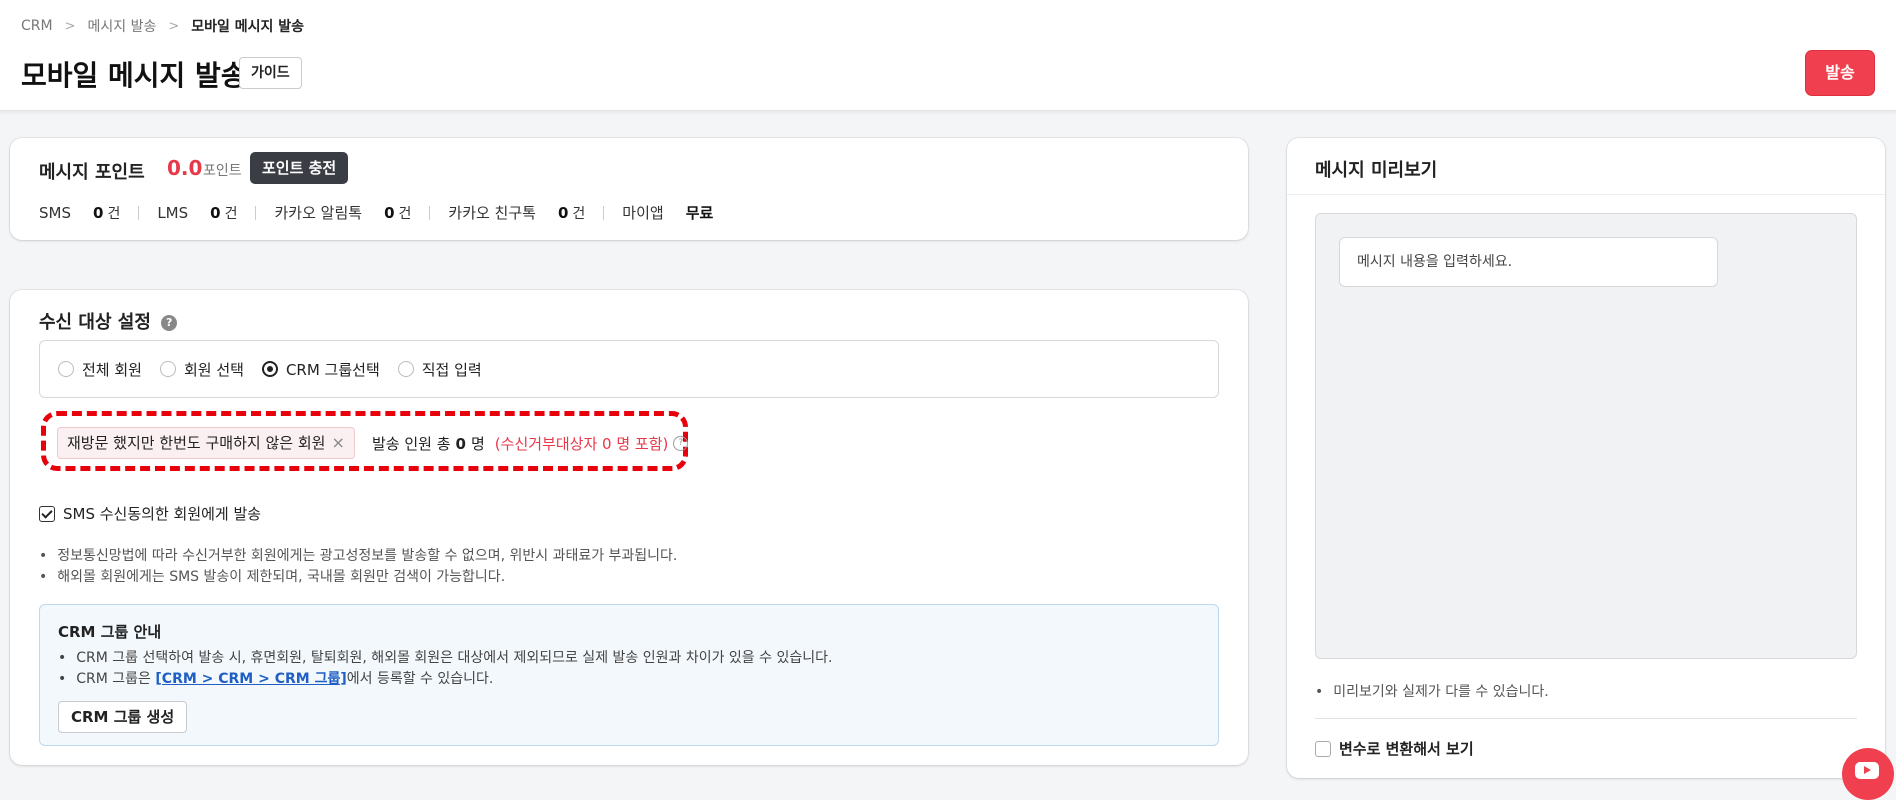  What do you see at coordinates (1528, 262) in the screenshot?
I see `message-bubble: 메시지 내용을 입력하세요.` at bounding box center [1528, 262].